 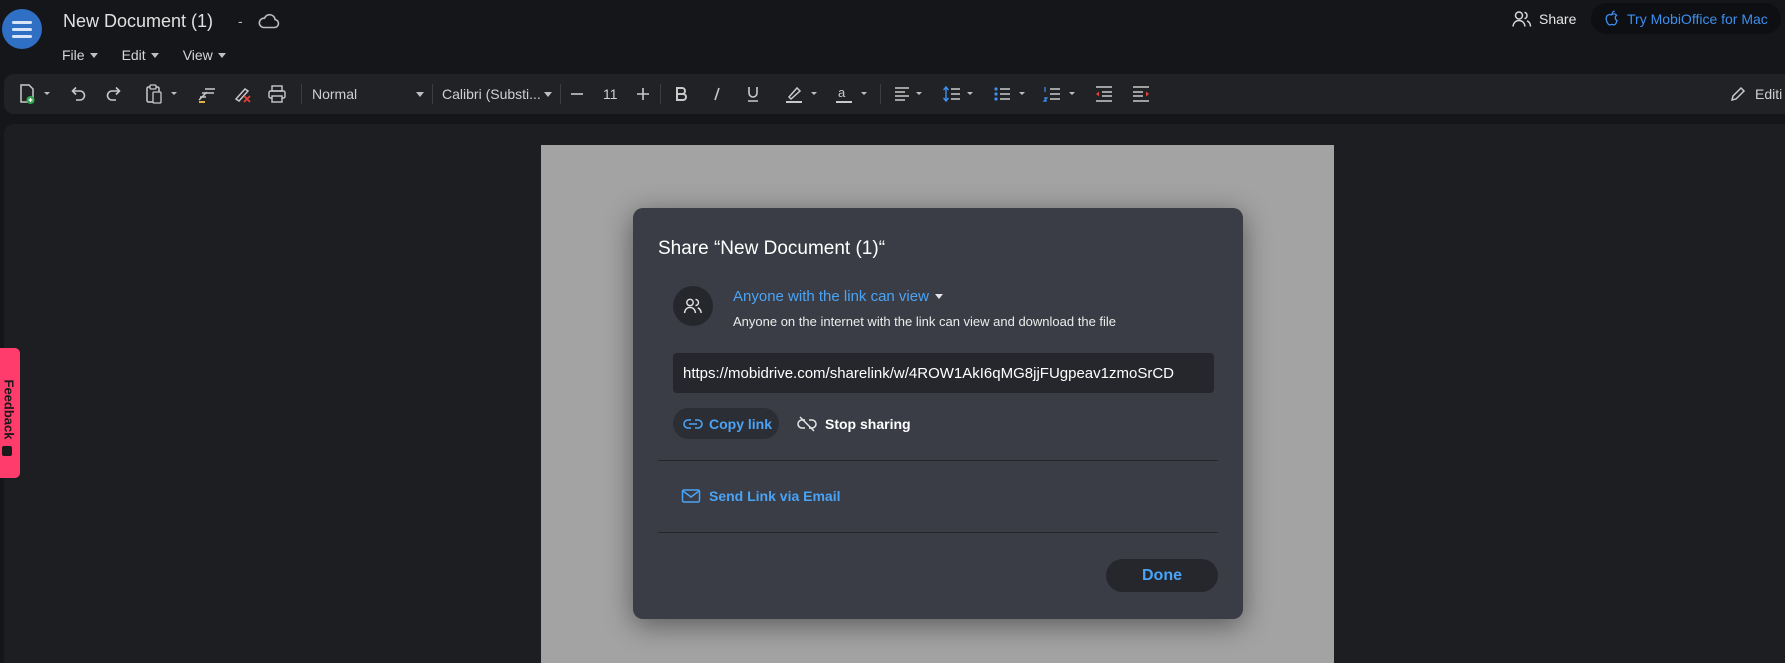 I want to click on underline-icon, so click(x=753, y=94).